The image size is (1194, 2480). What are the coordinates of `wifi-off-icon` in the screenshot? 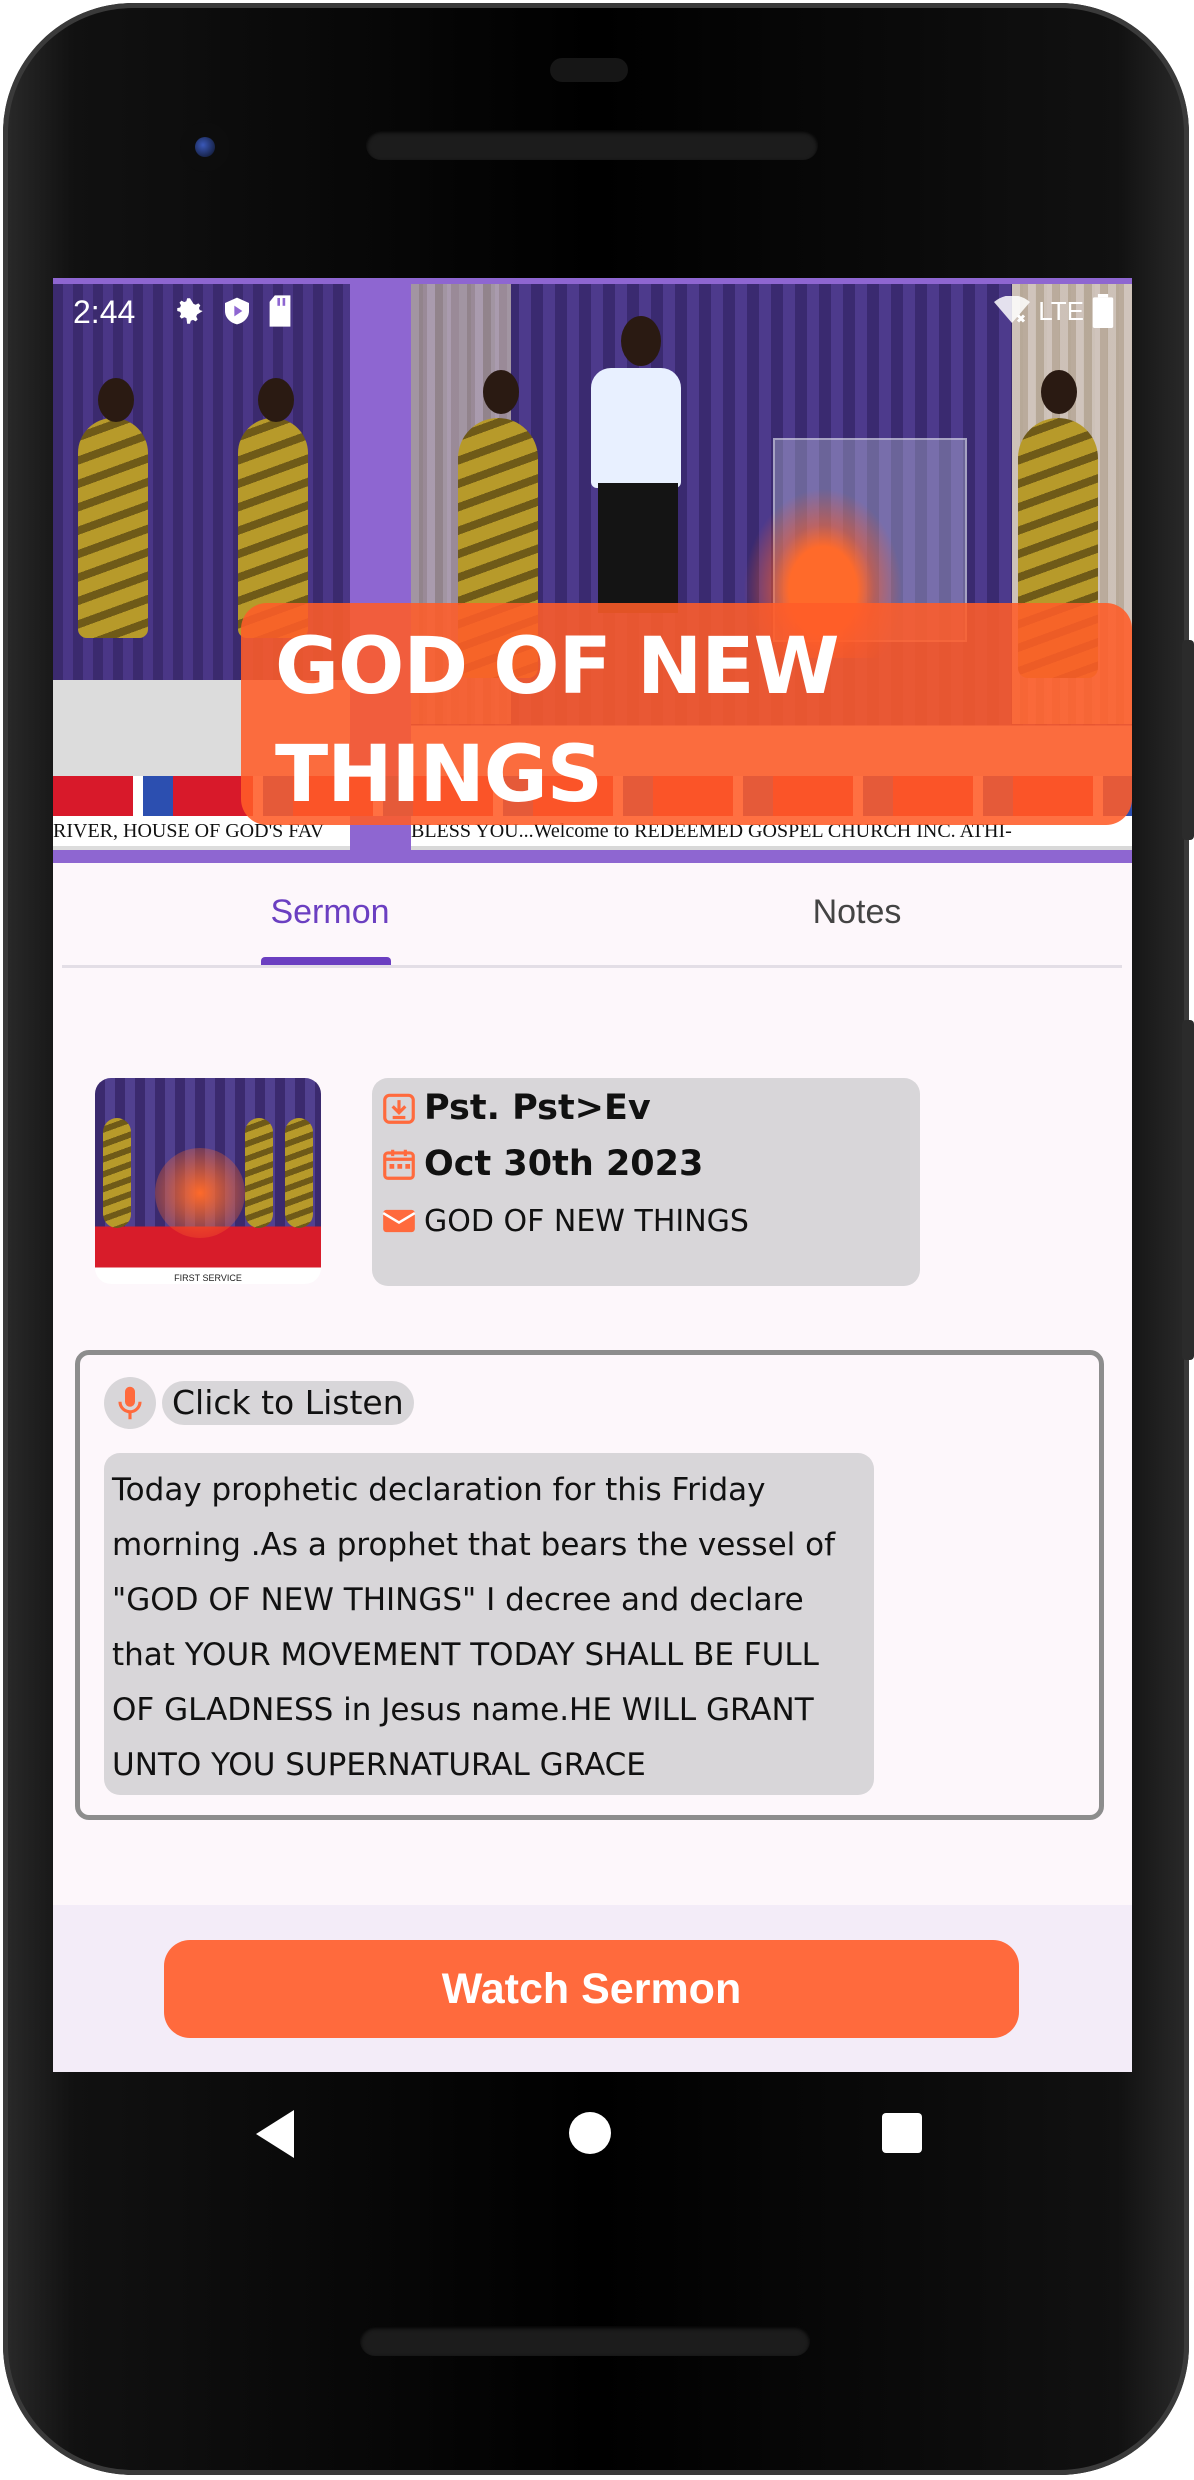 It's located at (1012, 309).